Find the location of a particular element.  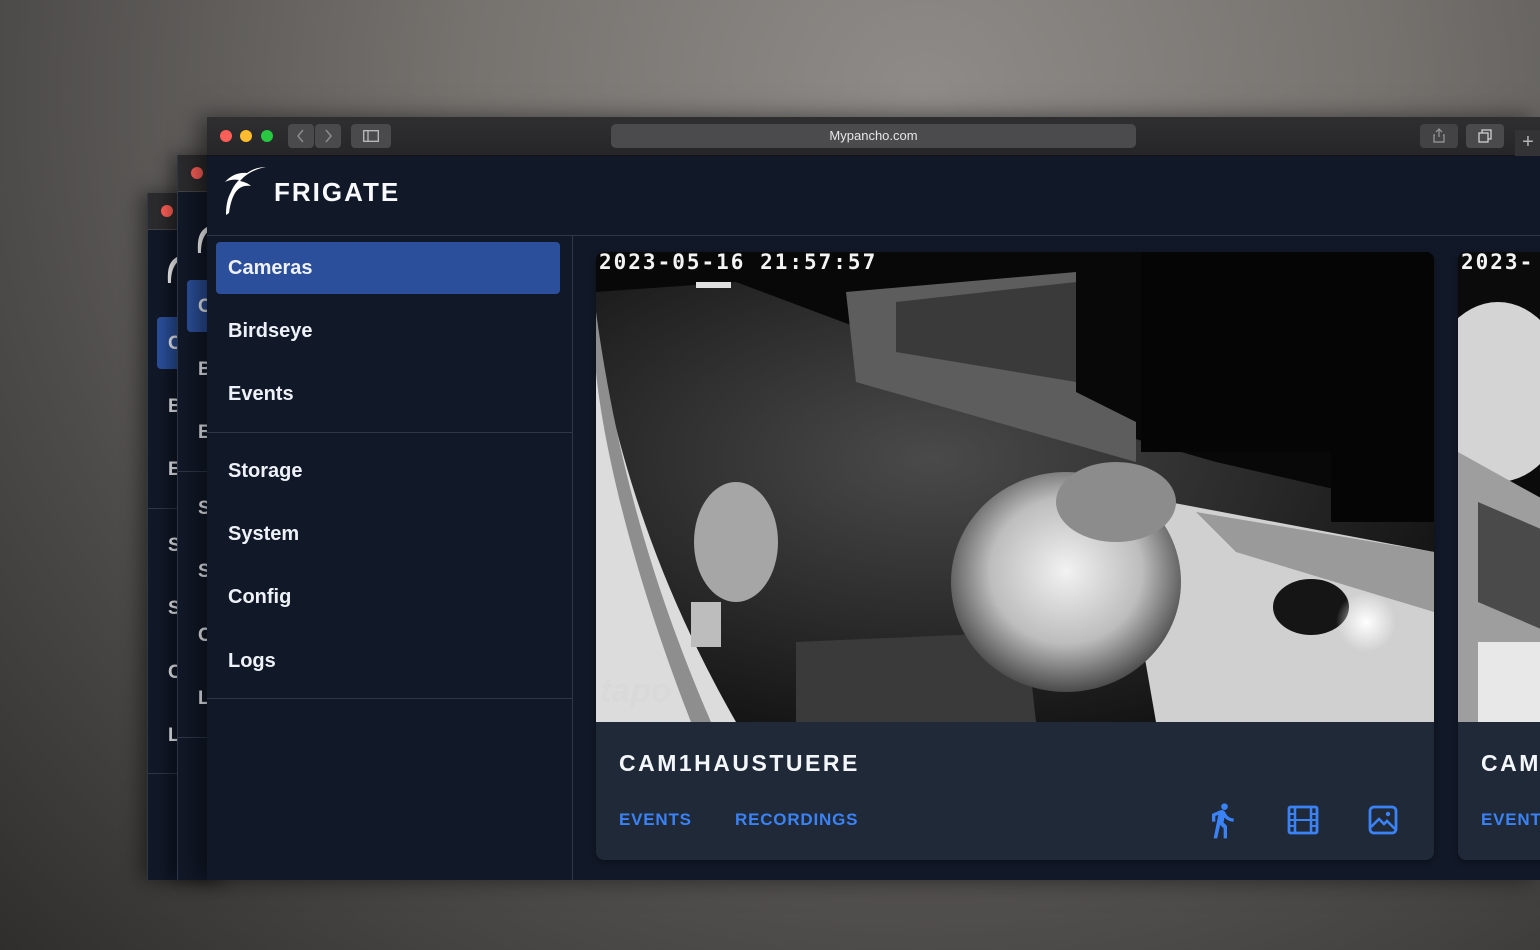

app-title: FRIGATE is located at coordinates (337, 192).